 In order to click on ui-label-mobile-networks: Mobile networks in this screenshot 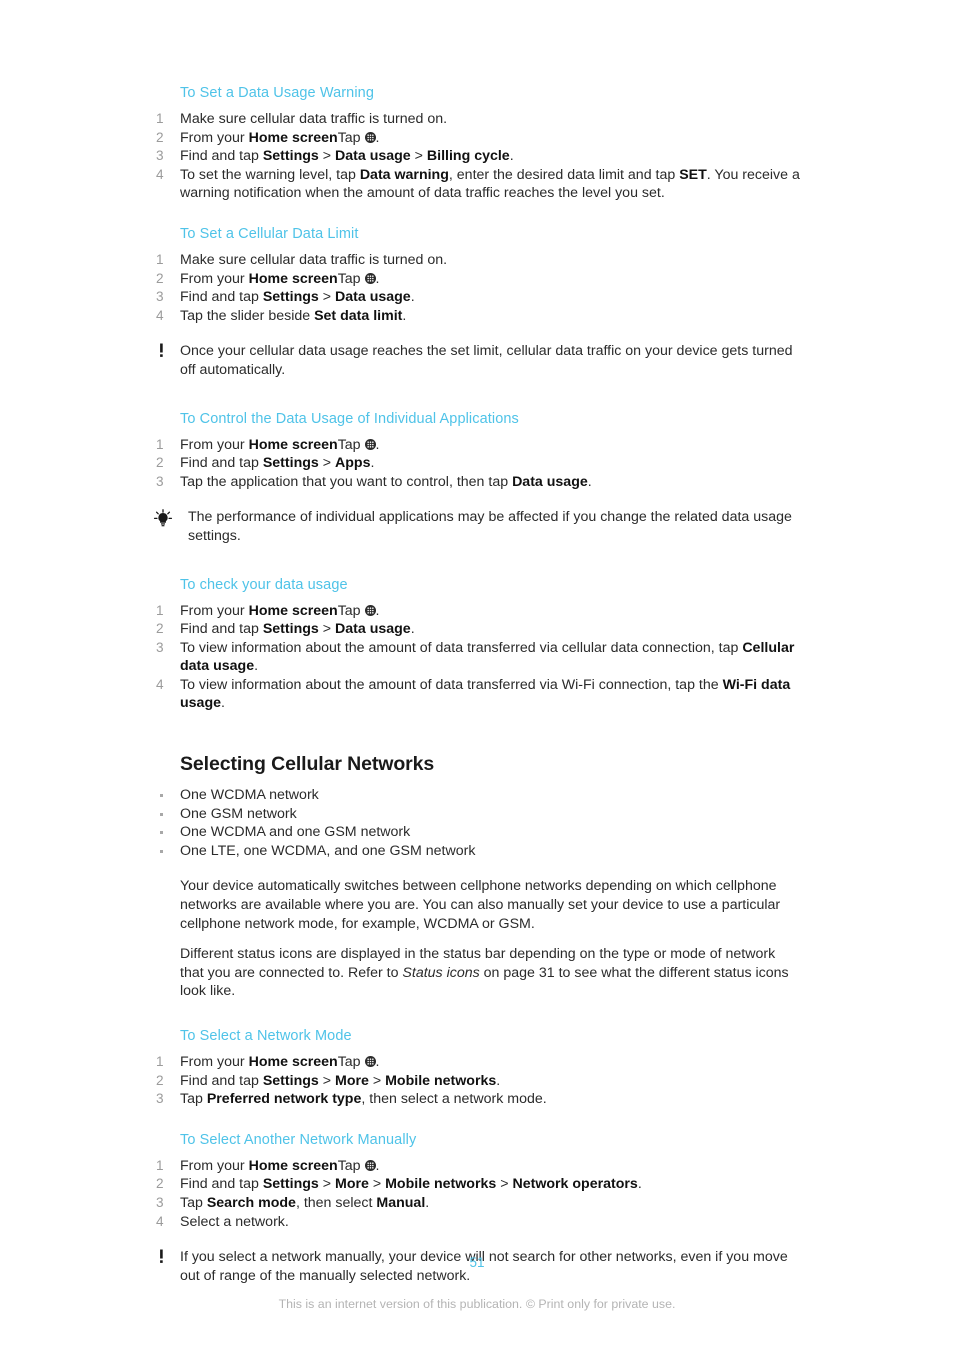, I will do `click(441, 1184)`.